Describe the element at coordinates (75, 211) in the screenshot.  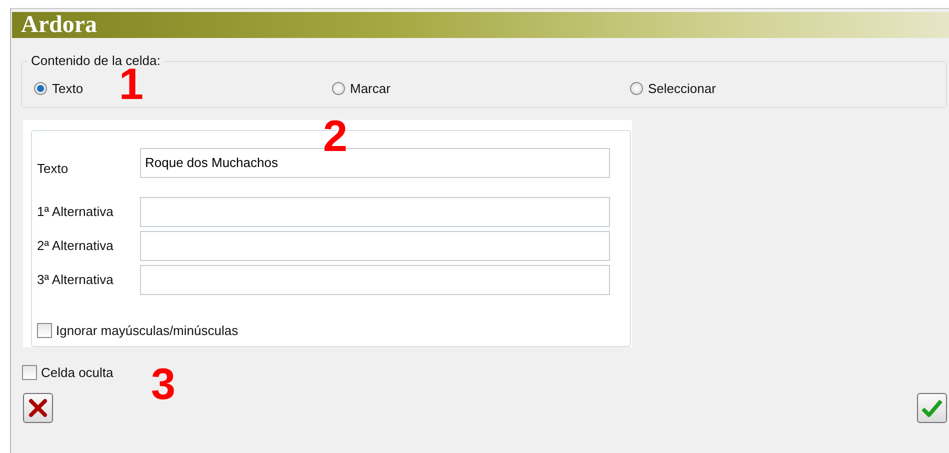
I see `field-label: 1ª Alternativa` at that location.